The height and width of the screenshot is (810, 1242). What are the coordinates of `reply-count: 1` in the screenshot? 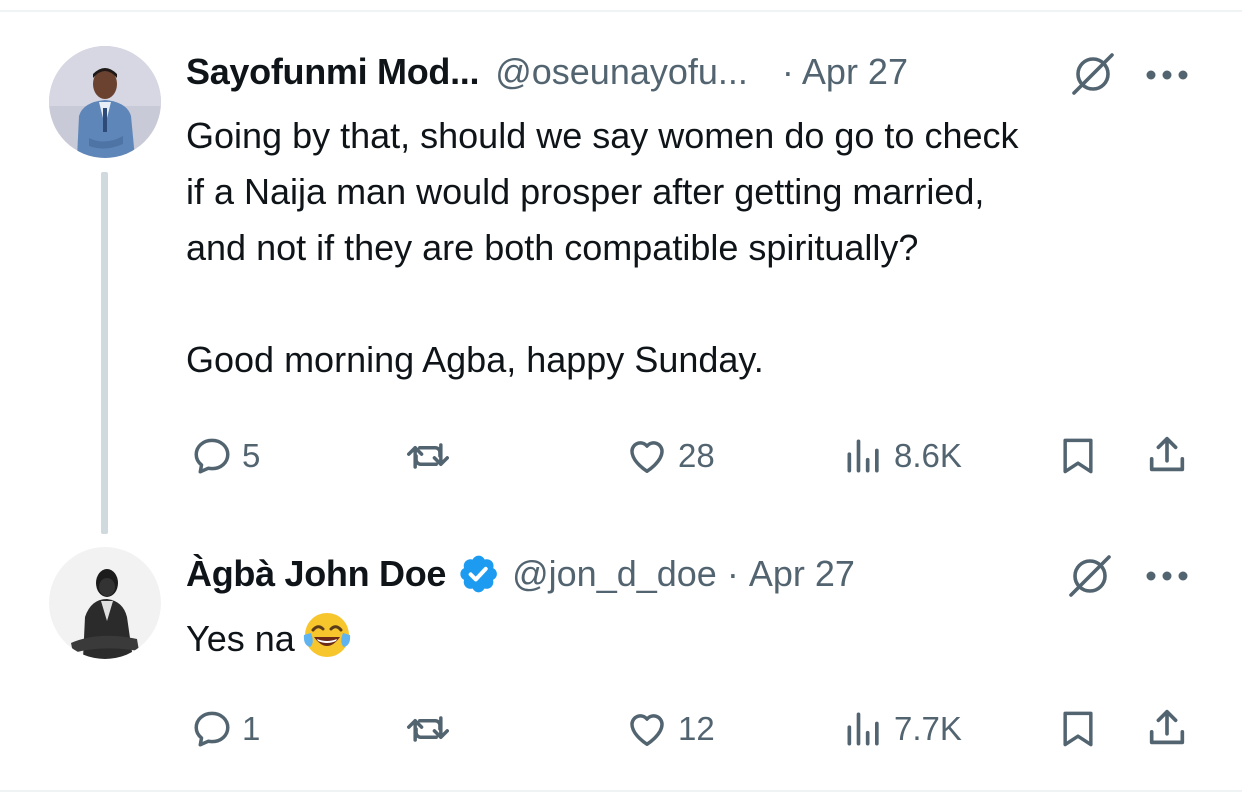 It's located at (251, 728).